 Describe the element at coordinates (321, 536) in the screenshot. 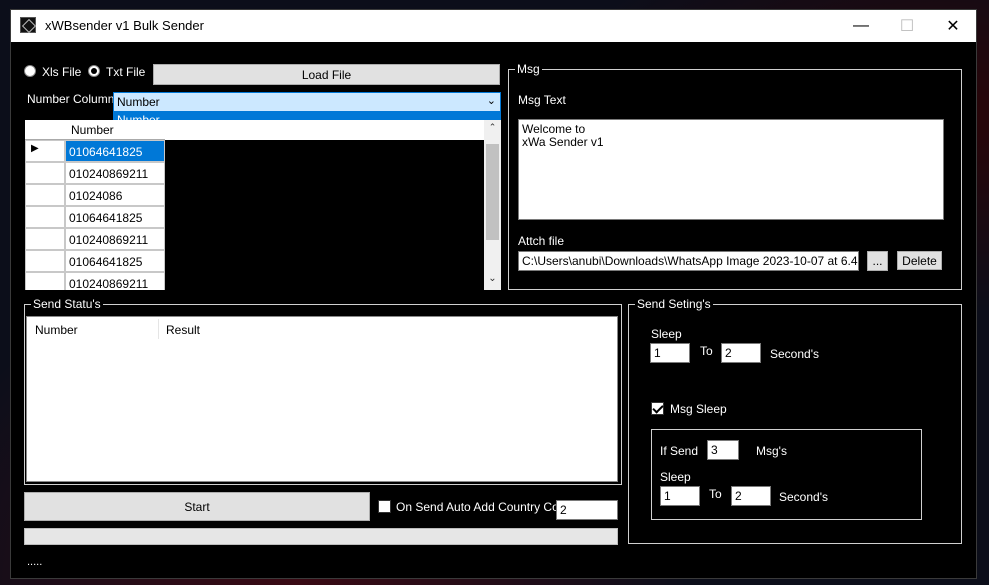

I see `progress-bar` at that location.